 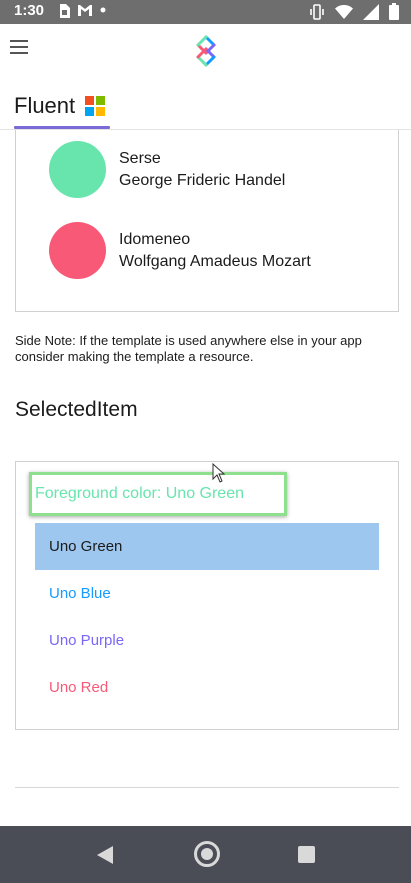 I want to click on option-label: Uno Red, so click(x=79, y=687).